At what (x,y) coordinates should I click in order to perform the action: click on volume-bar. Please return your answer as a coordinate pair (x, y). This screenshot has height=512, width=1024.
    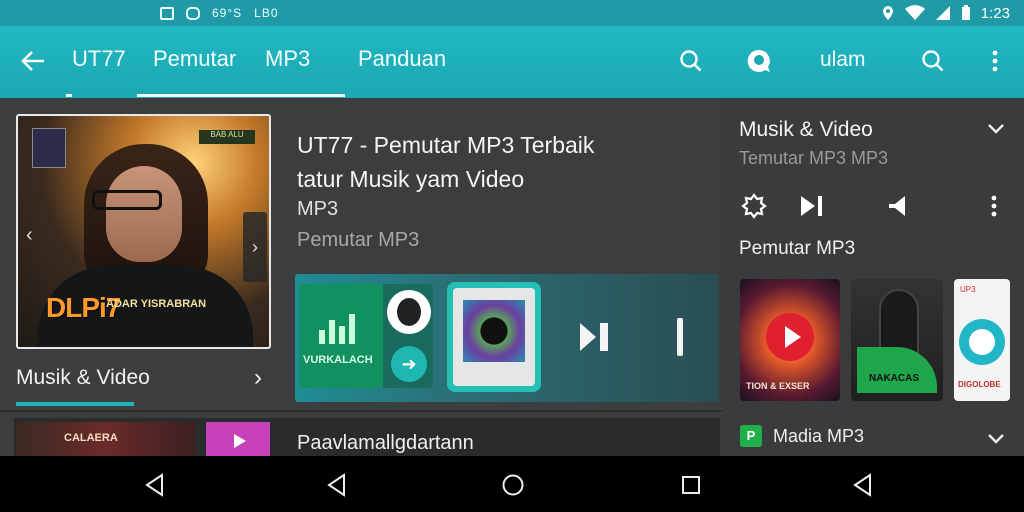
    Looking at the image, I should click on (680, 337).